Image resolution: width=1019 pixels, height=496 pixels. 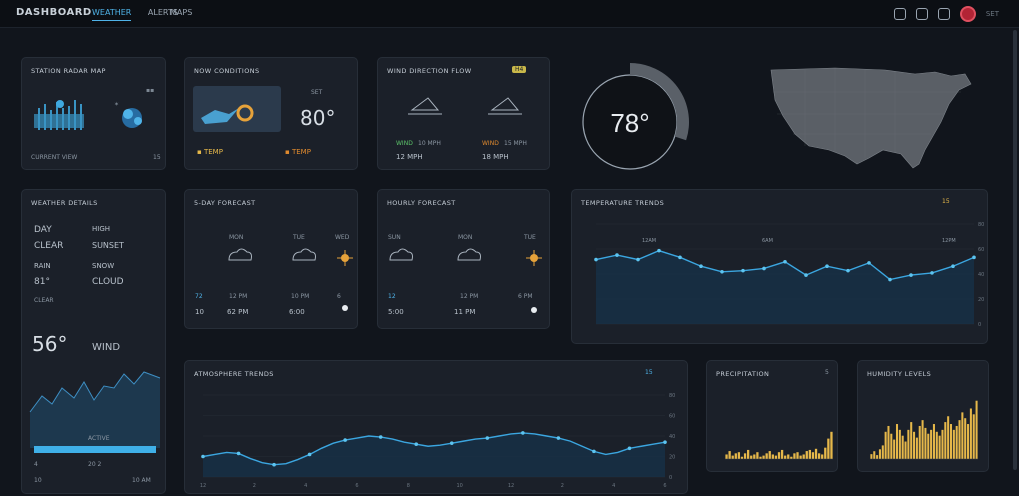 I want to click on settings-icon, so click(x=943, y=14).